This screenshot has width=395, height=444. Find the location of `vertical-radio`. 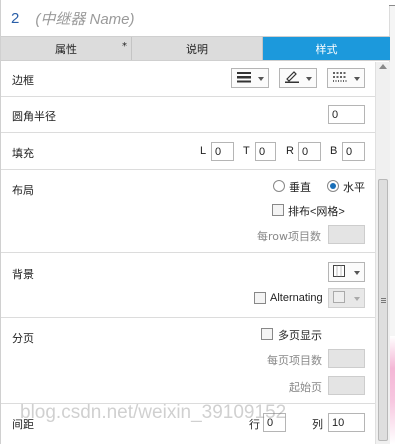

vertical-radio is located at coordinates (279, 186).